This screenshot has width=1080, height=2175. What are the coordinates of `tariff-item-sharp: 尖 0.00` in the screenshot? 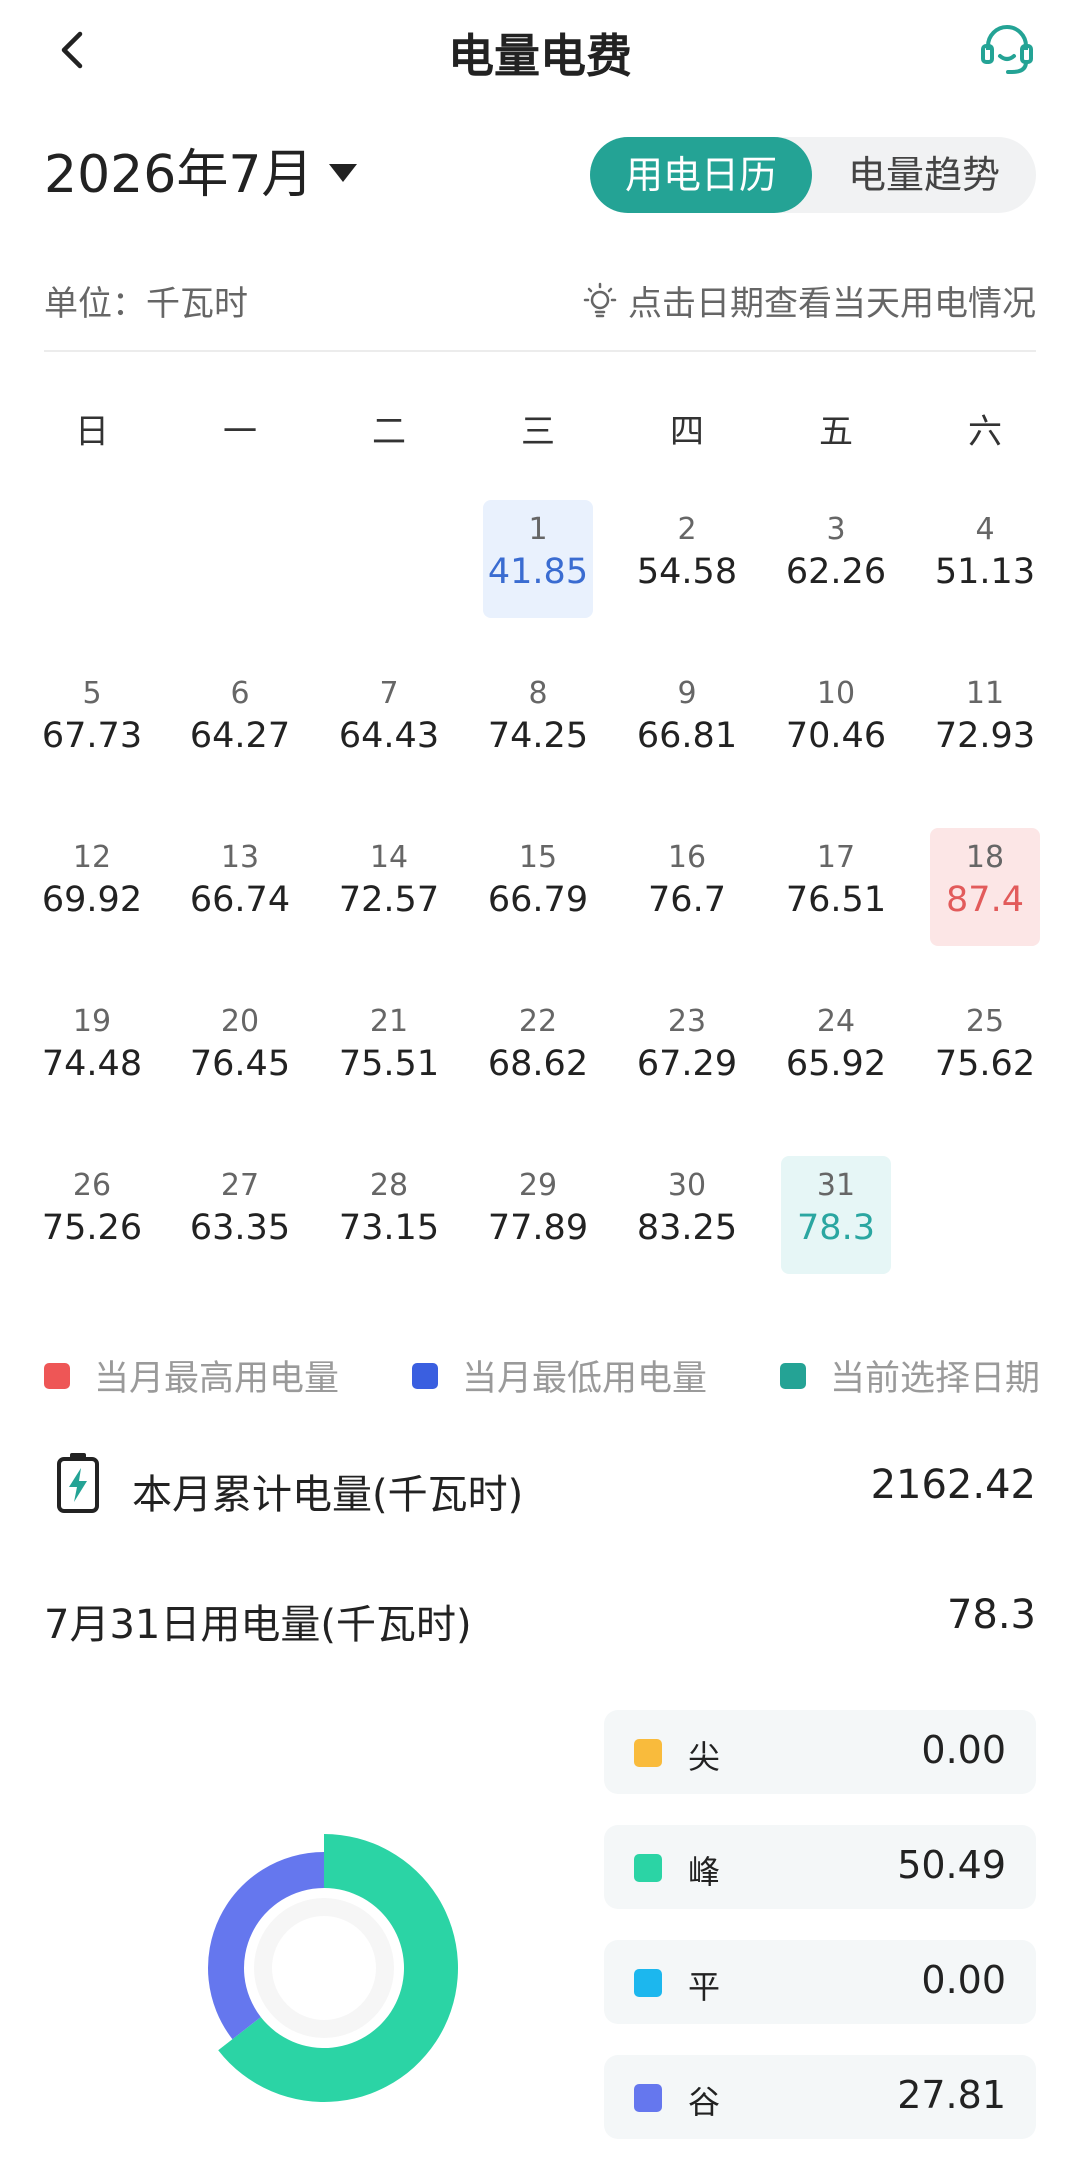 It's located at (820, 1752).